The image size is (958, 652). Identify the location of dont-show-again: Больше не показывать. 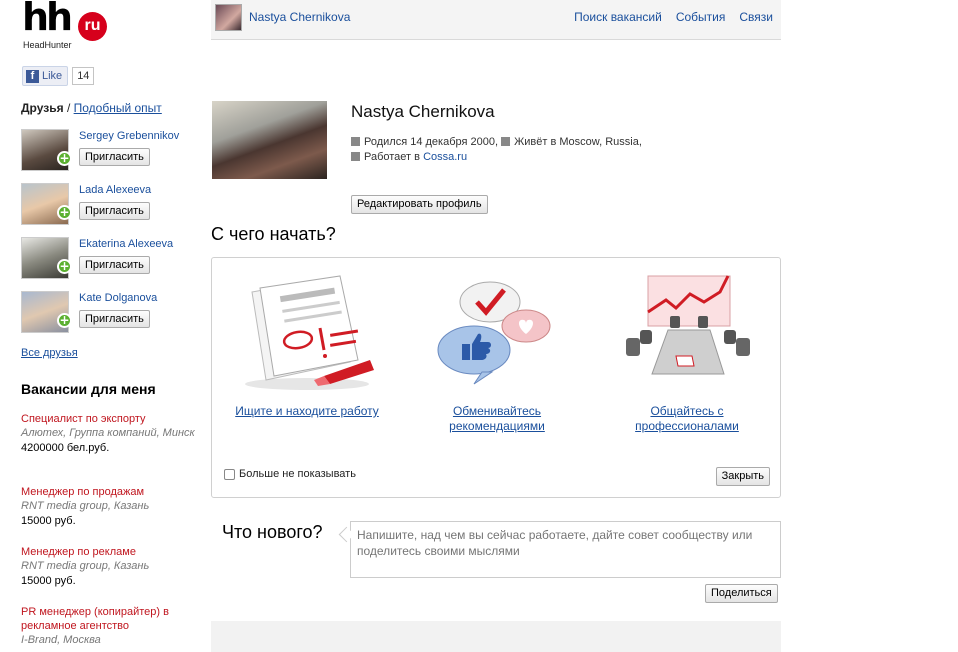
(290, 474).